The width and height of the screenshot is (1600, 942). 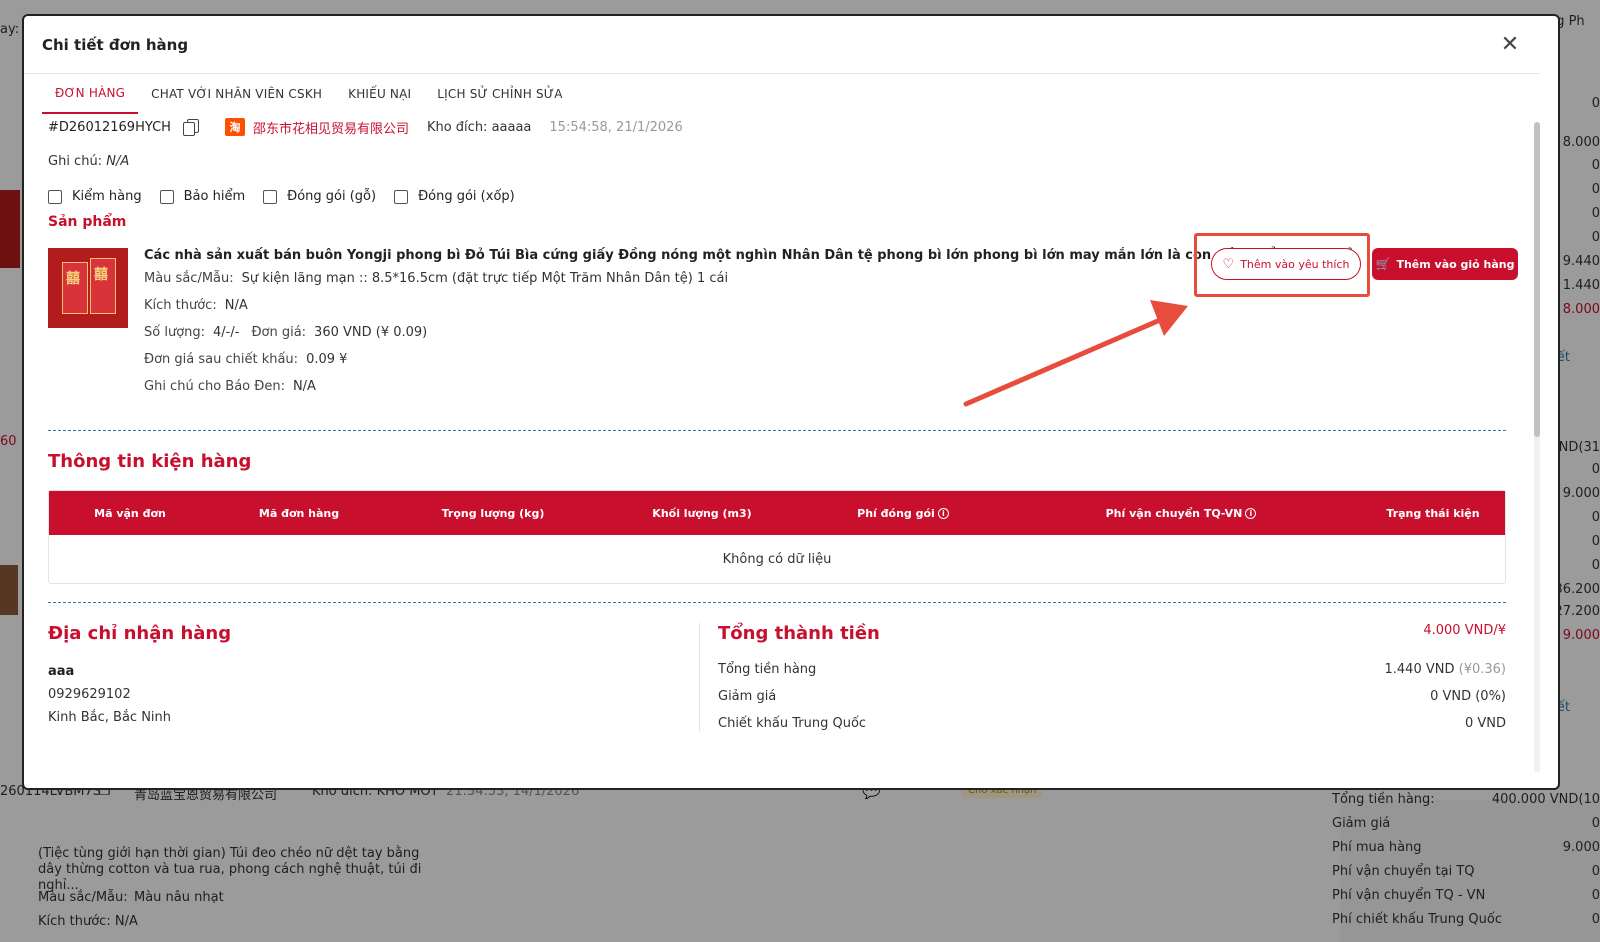 What do you see at coordinates (1537, 279) in the screenshot?
I see `scrollbar-thumb` at bounding box center [1537, 279].